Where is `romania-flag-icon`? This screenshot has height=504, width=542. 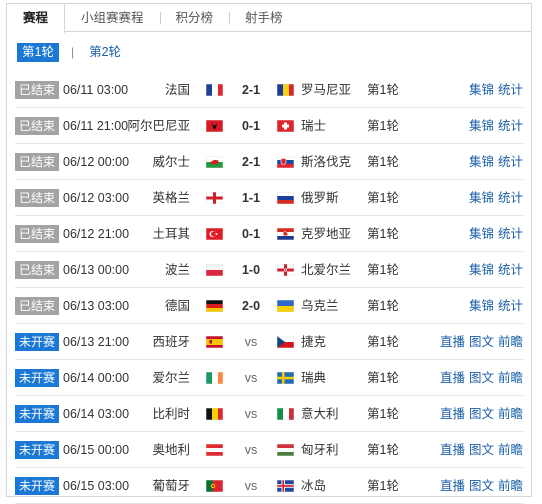
romania-flag-icon is located at coordinates (285, 90).